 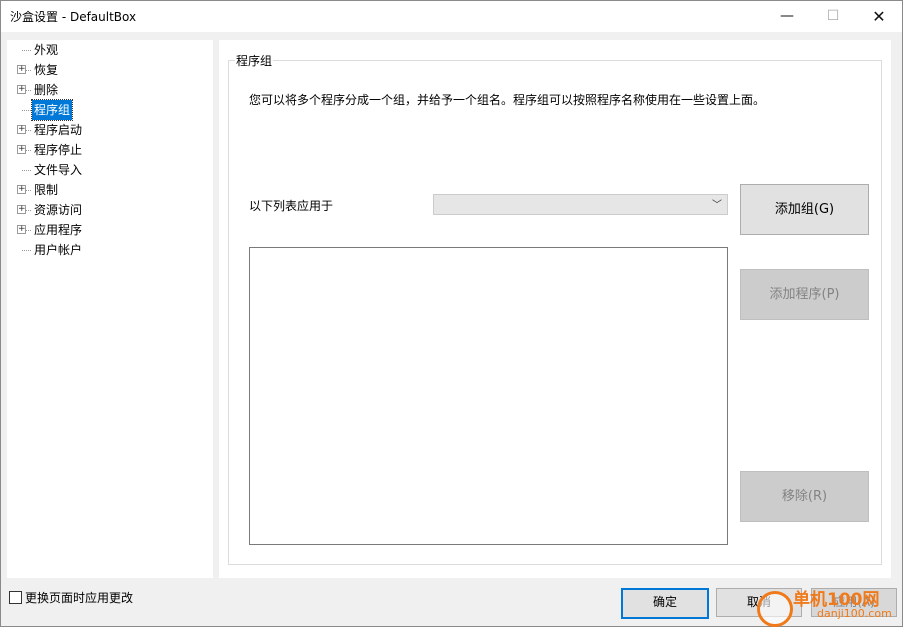 I want to click on apply-on-change-label: 更换页面时应用更改, so click(x=79, y=597).